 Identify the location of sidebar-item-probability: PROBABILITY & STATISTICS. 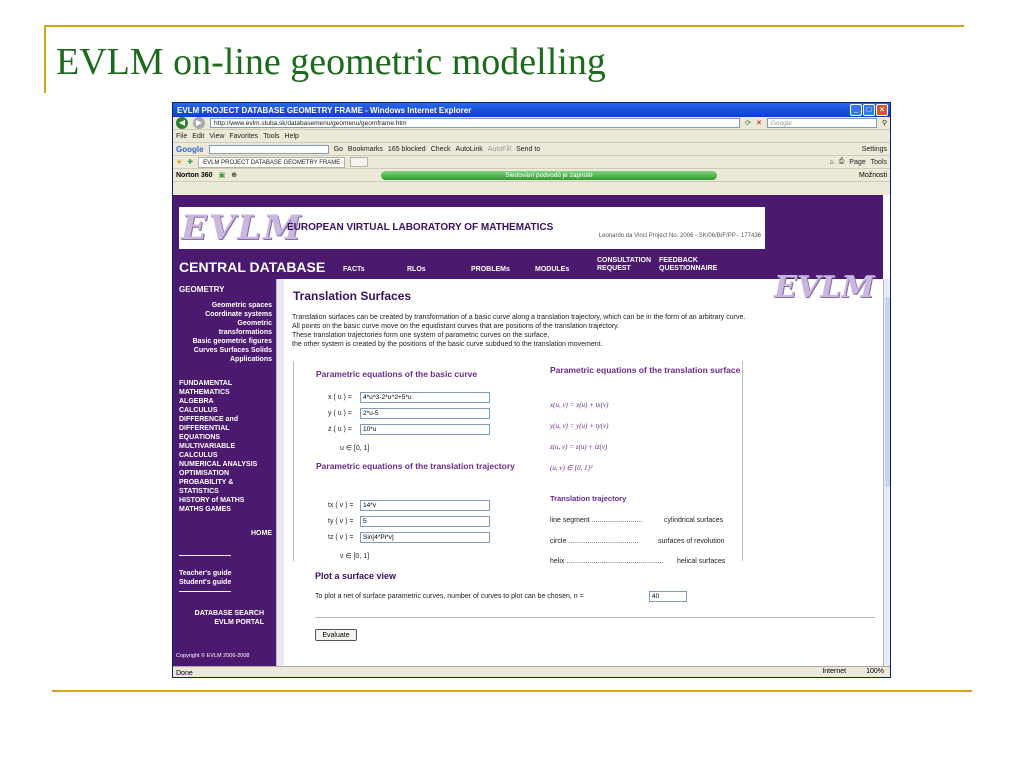
(211, 487).